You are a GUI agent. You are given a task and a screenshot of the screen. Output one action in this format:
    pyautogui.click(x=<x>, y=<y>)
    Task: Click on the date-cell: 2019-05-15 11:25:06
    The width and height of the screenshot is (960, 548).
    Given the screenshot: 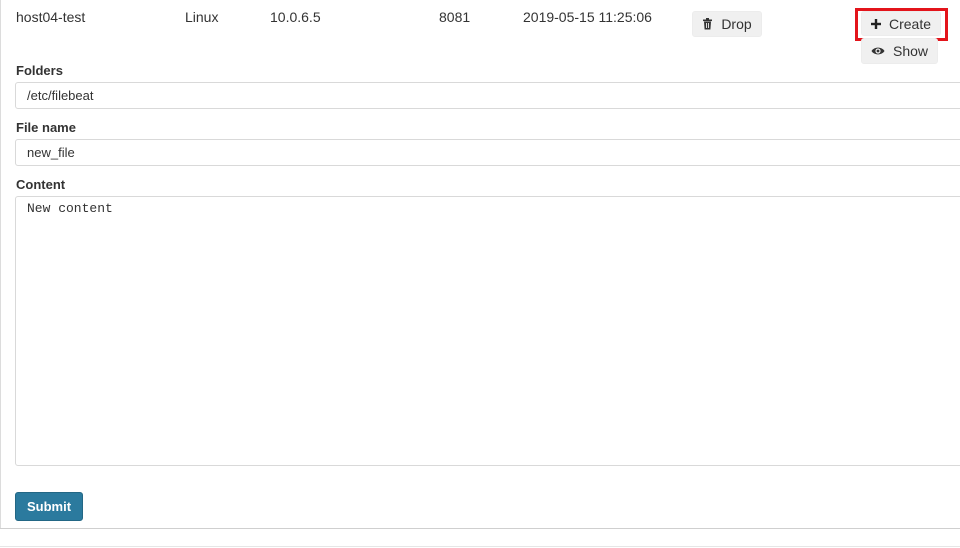 What is the action you would take?
    pyautogui.click(x=587, y=17)
    